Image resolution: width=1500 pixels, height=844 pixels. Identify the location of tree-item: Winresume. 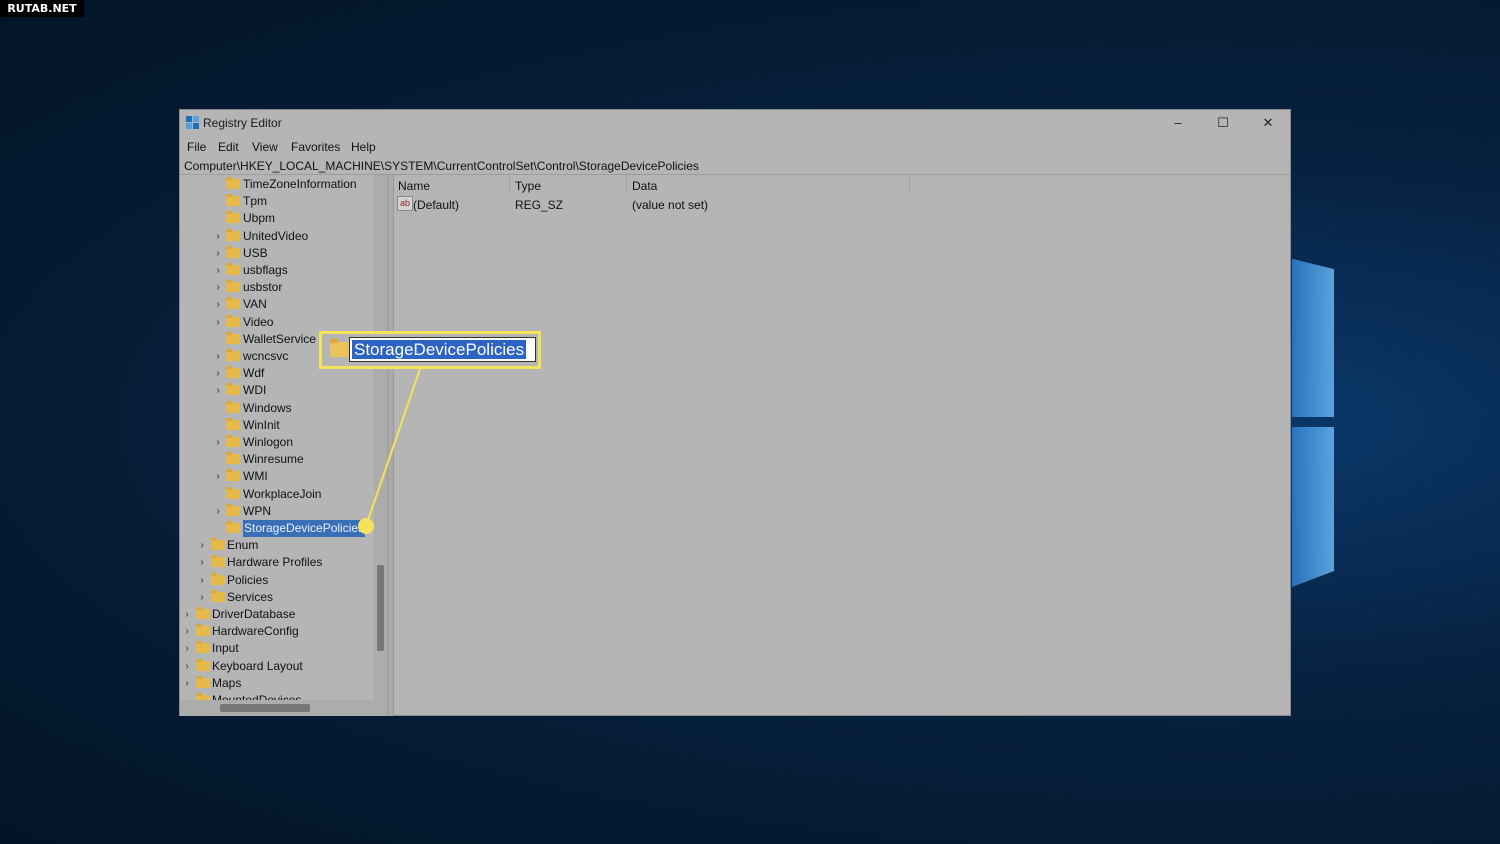
(277, 459).